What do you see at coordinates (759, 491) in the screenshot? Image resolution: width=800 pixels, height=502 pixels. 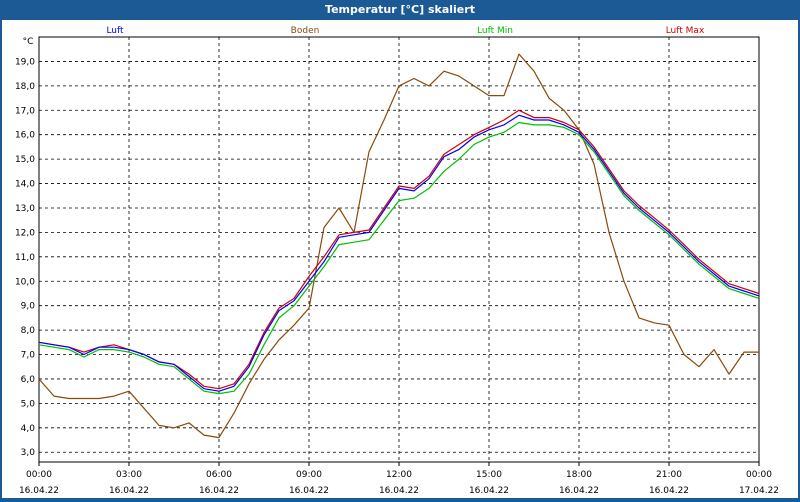 I see `x-tick-date: 17.04.22` at bounding box center [759, 491].